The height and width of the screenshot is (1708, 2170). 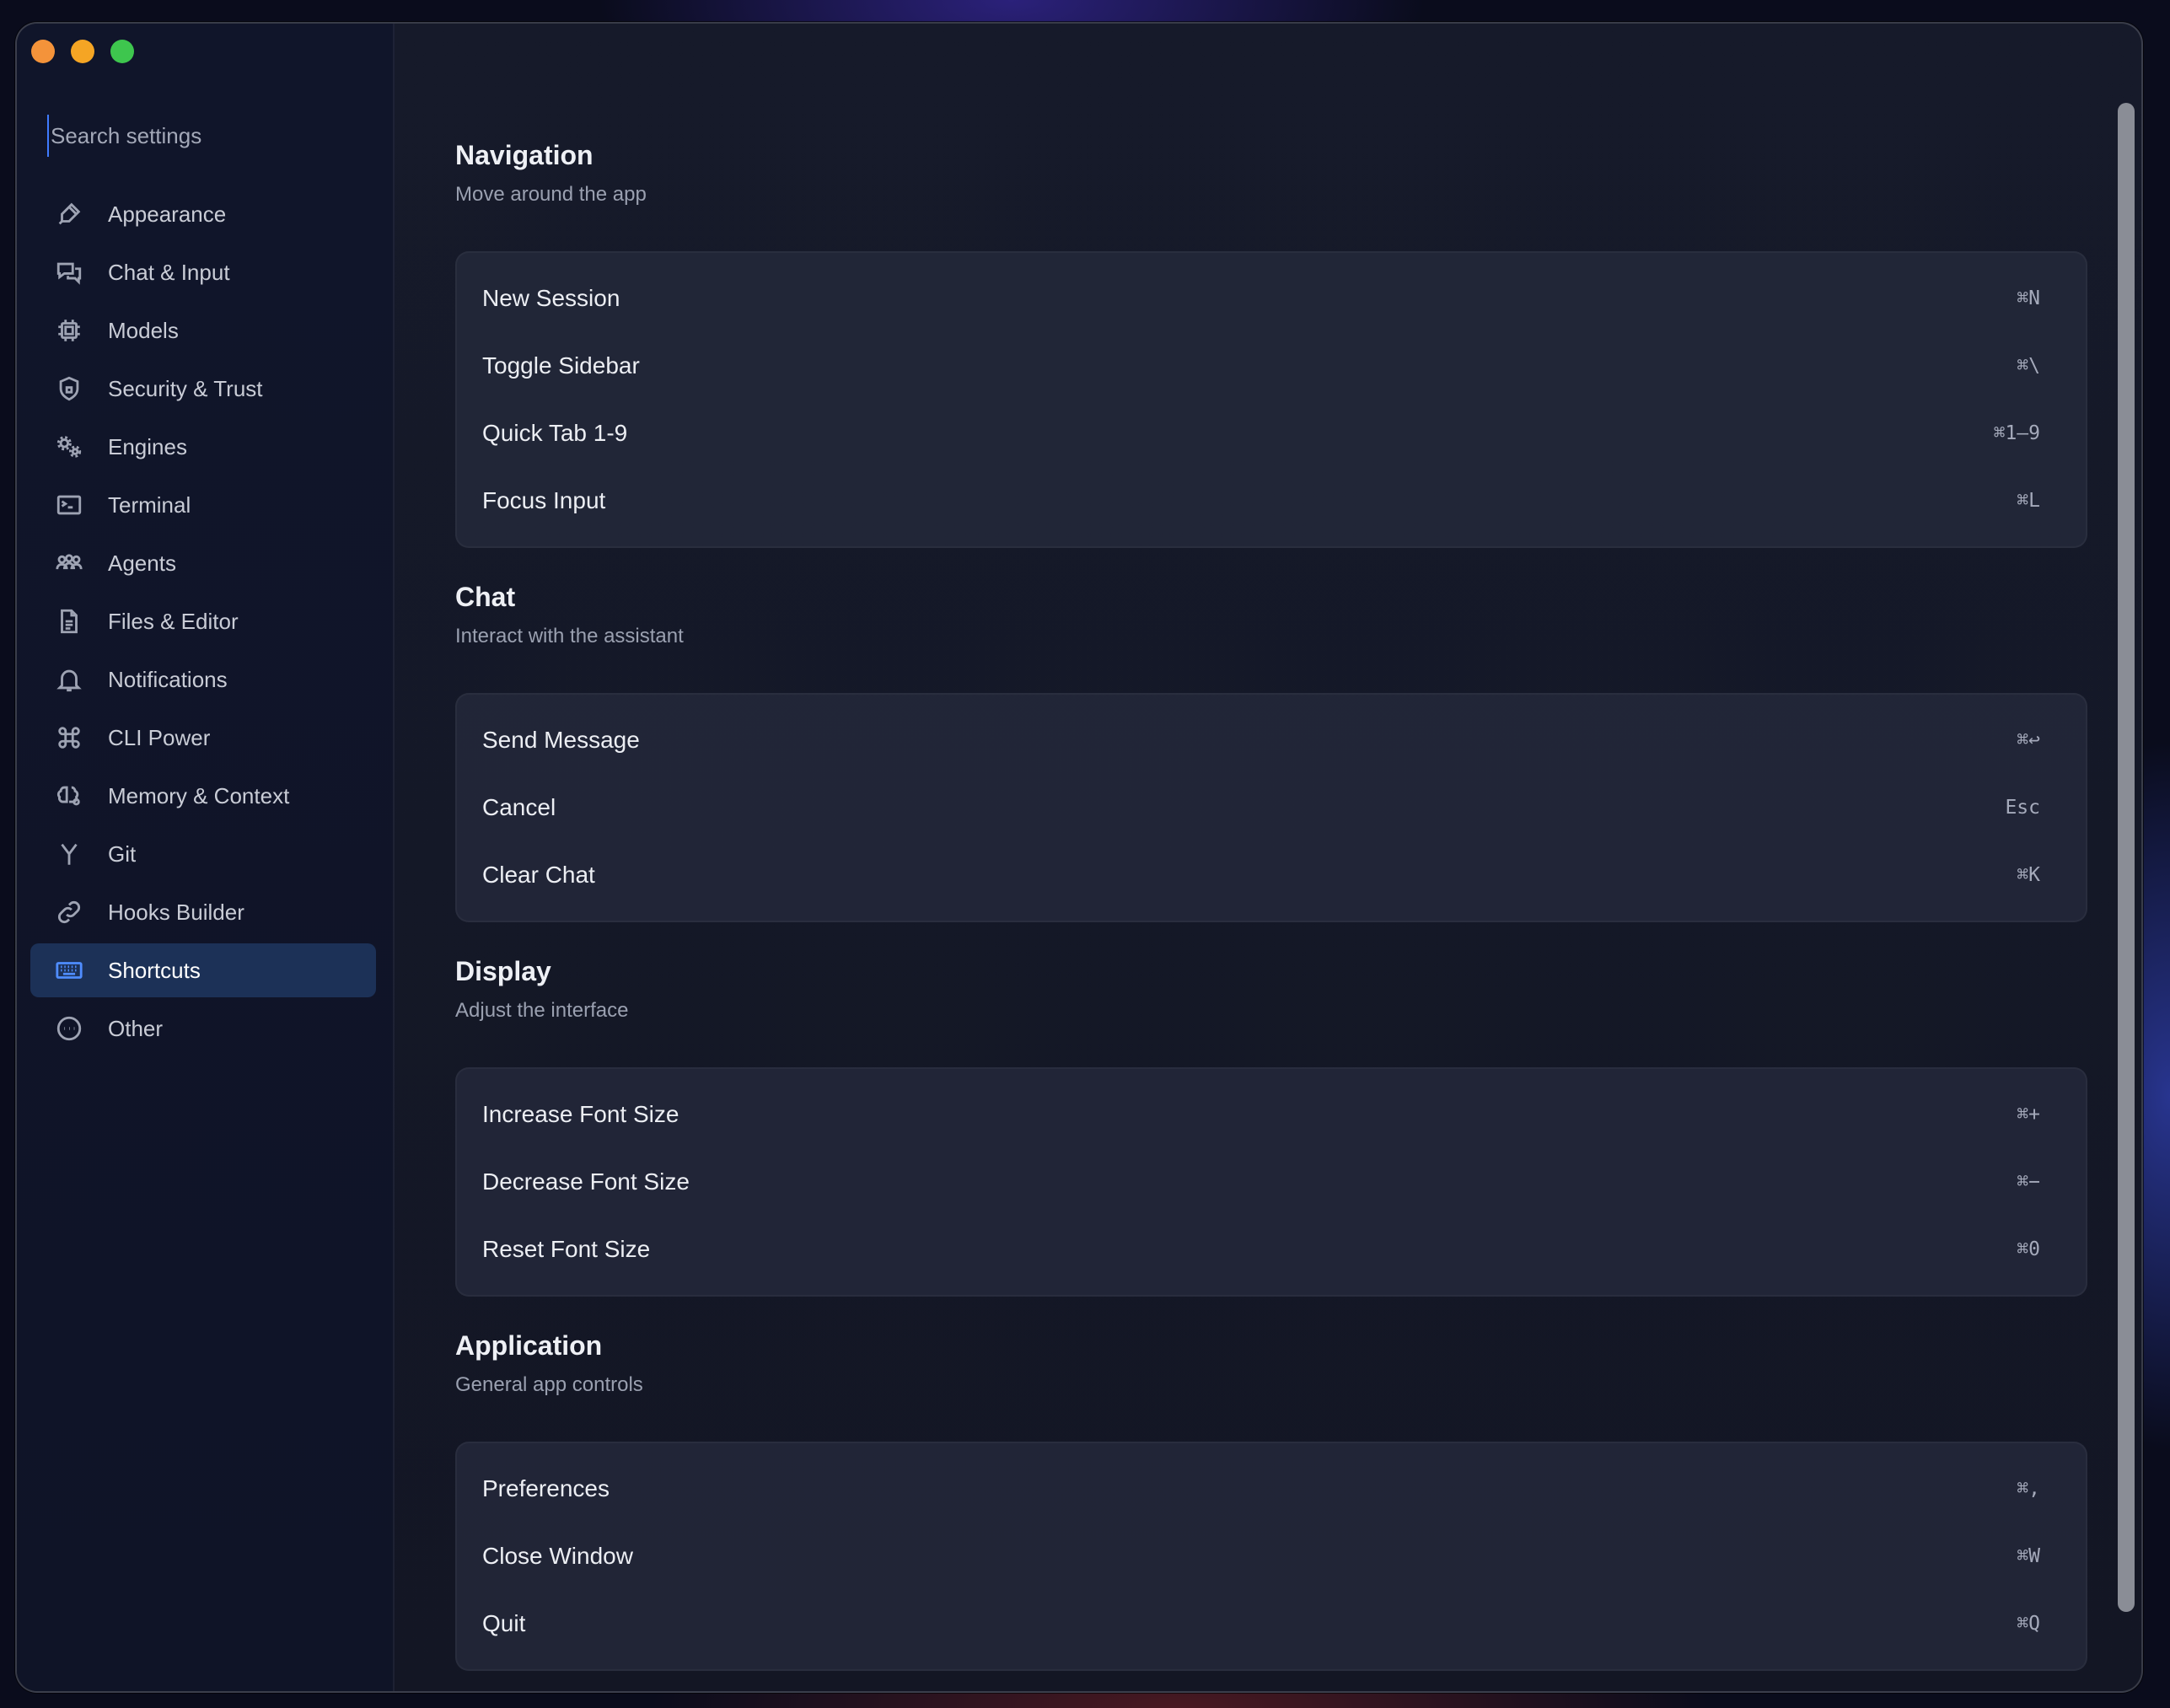 What do you see at coordinates (69, 970) in the screenshot?
I see `keyboard-icon` at bounding box center [69, 970].